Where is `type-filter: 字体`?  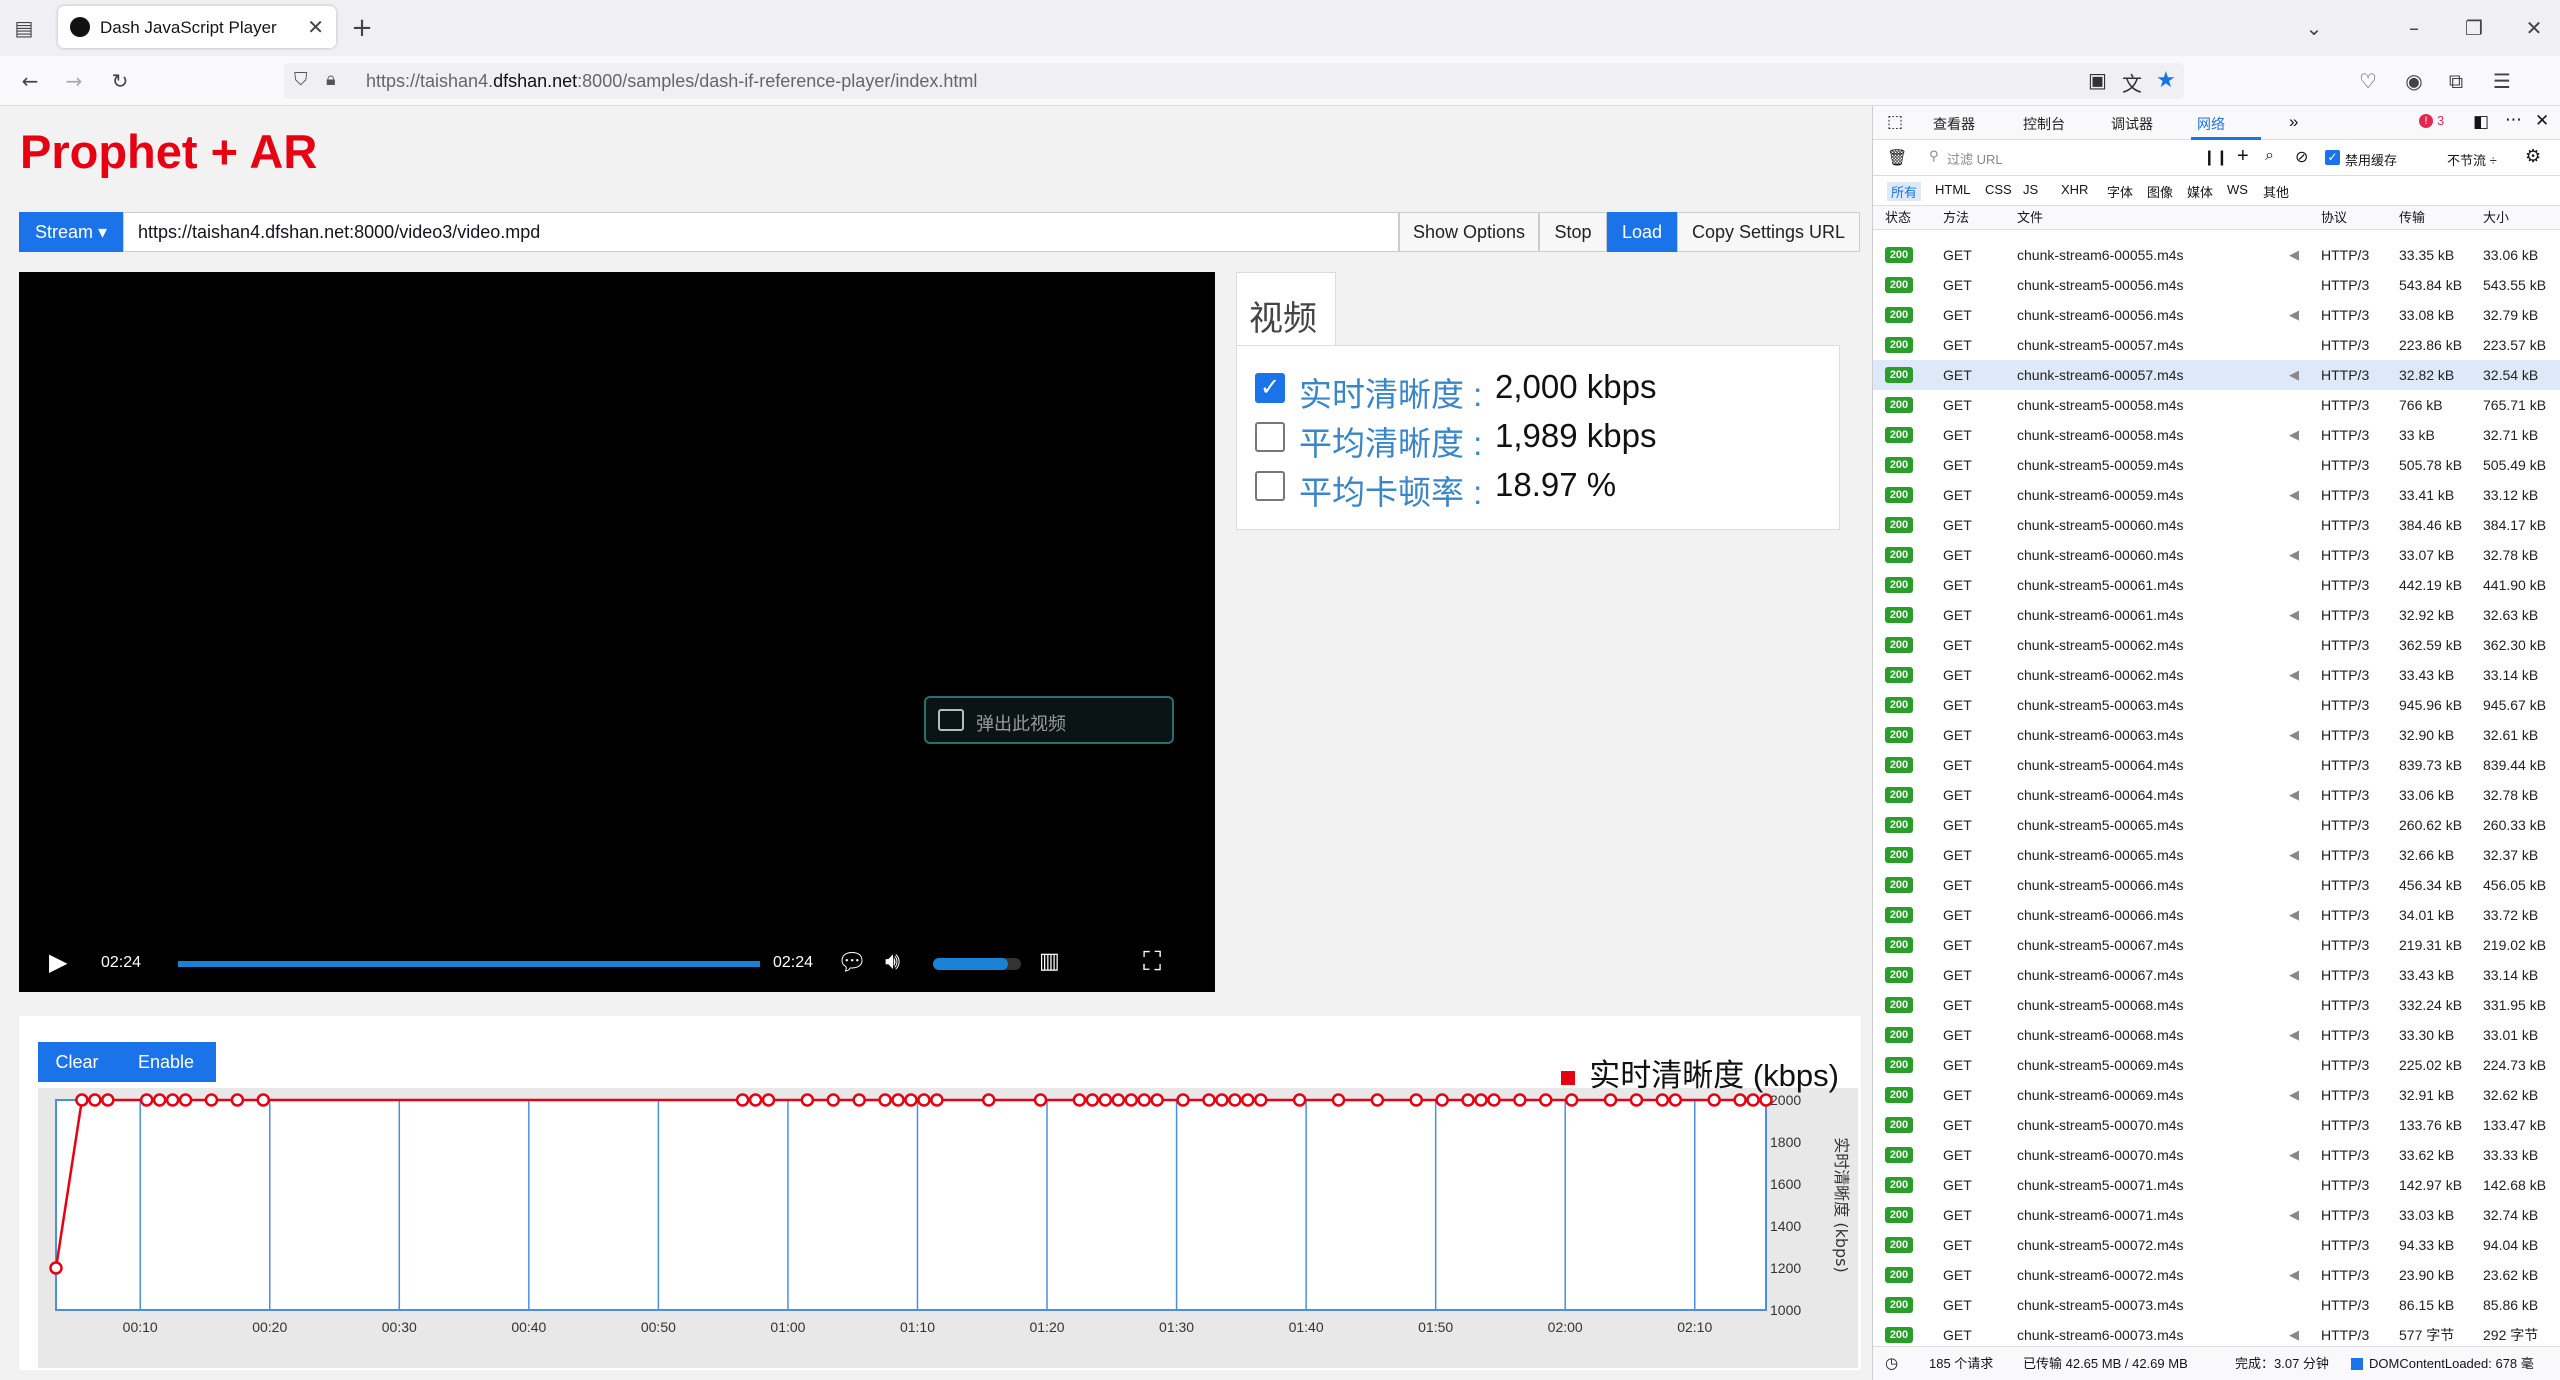 type-filter: 字体 is located at coordinates (2120, 191).